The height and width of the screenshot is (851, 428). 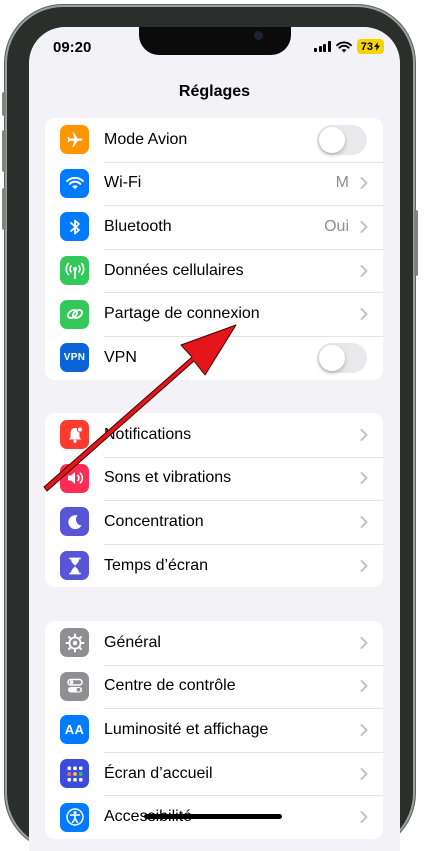 What do you see at coordinates (186, 729) in the screenshot?
I see `settings-row-label: Luminosité et affichage` at bounding box center [186, 729].